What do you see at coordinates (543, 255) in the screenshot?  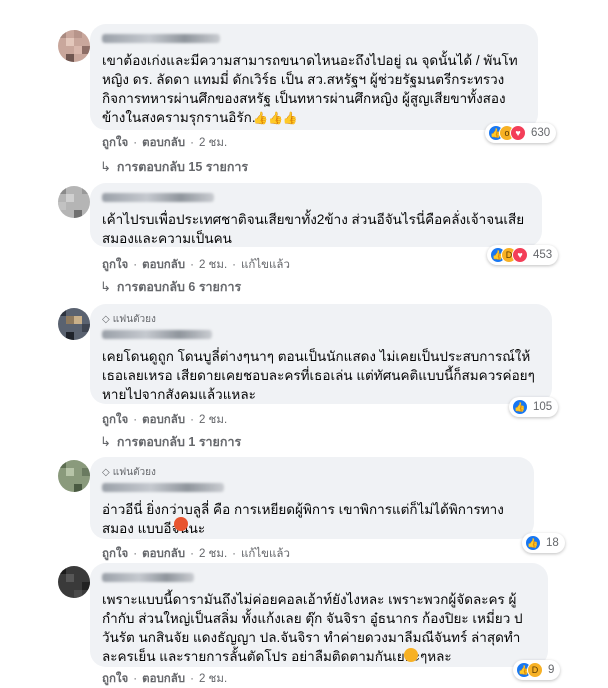 I see `reaction-count: 453` at bounding box center [543, 255].